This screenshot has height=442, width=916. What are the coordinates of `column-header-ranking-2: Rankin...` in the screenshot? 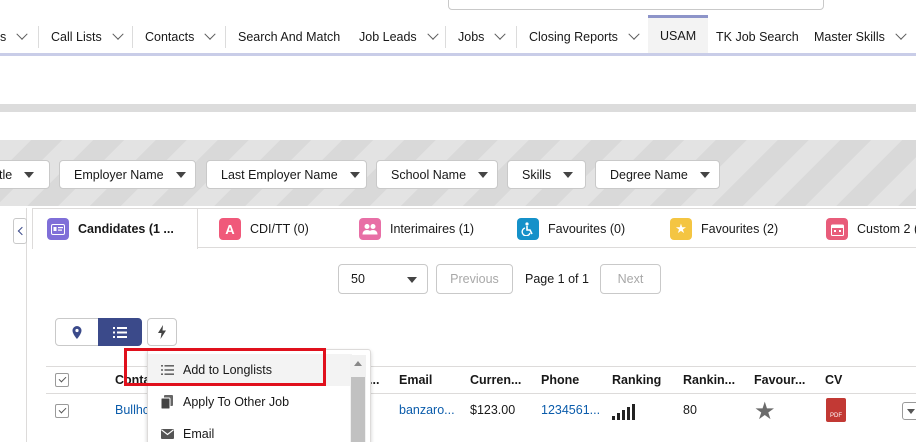 It's located at (709, 380).